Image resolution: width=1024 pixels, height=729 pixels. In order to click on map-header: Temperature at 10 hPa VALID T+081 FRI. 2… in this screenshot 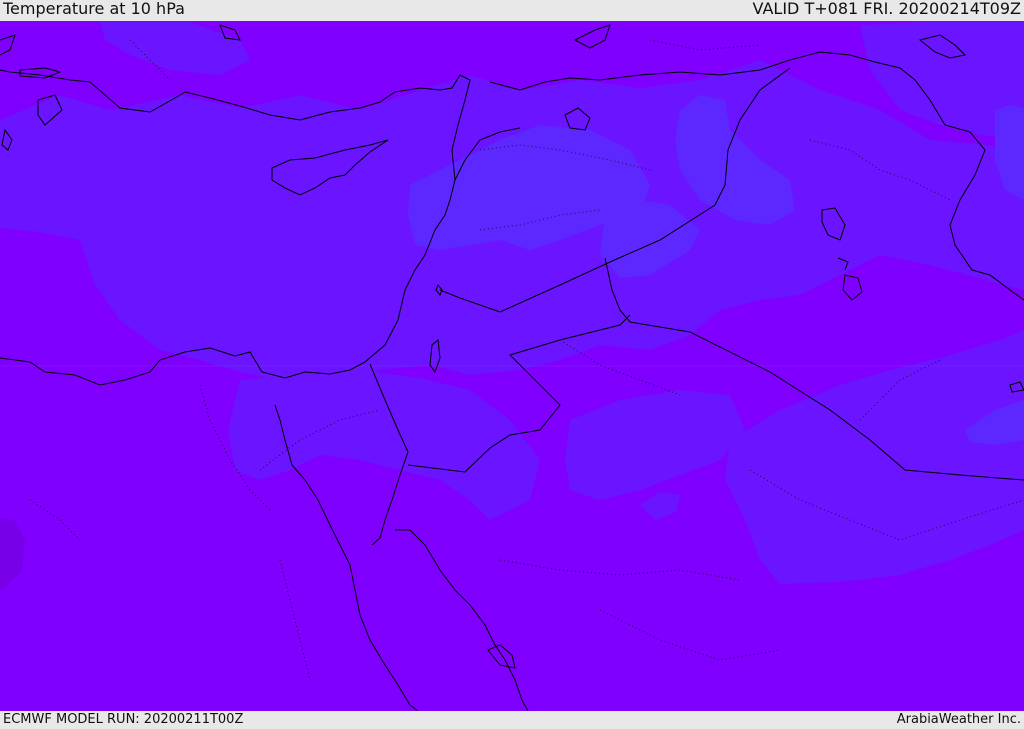, I will do `click(512, 10)`.